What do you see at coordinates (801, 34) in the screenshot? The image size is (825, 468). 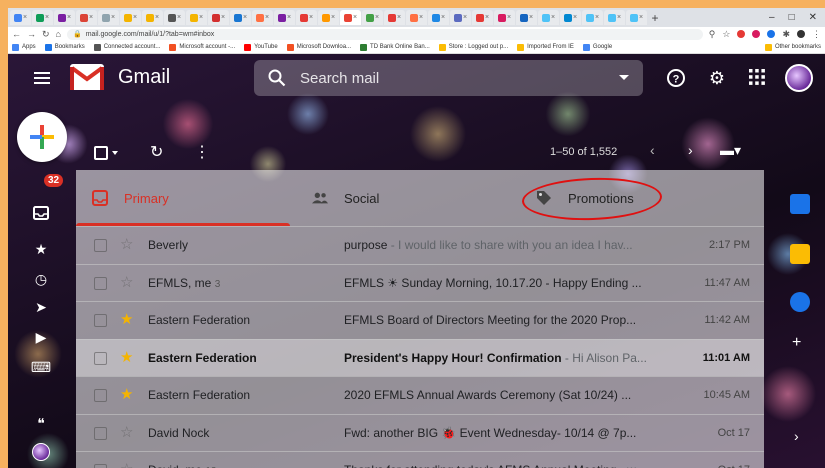 I see `profile-icon` at bounding box center [801, 34].